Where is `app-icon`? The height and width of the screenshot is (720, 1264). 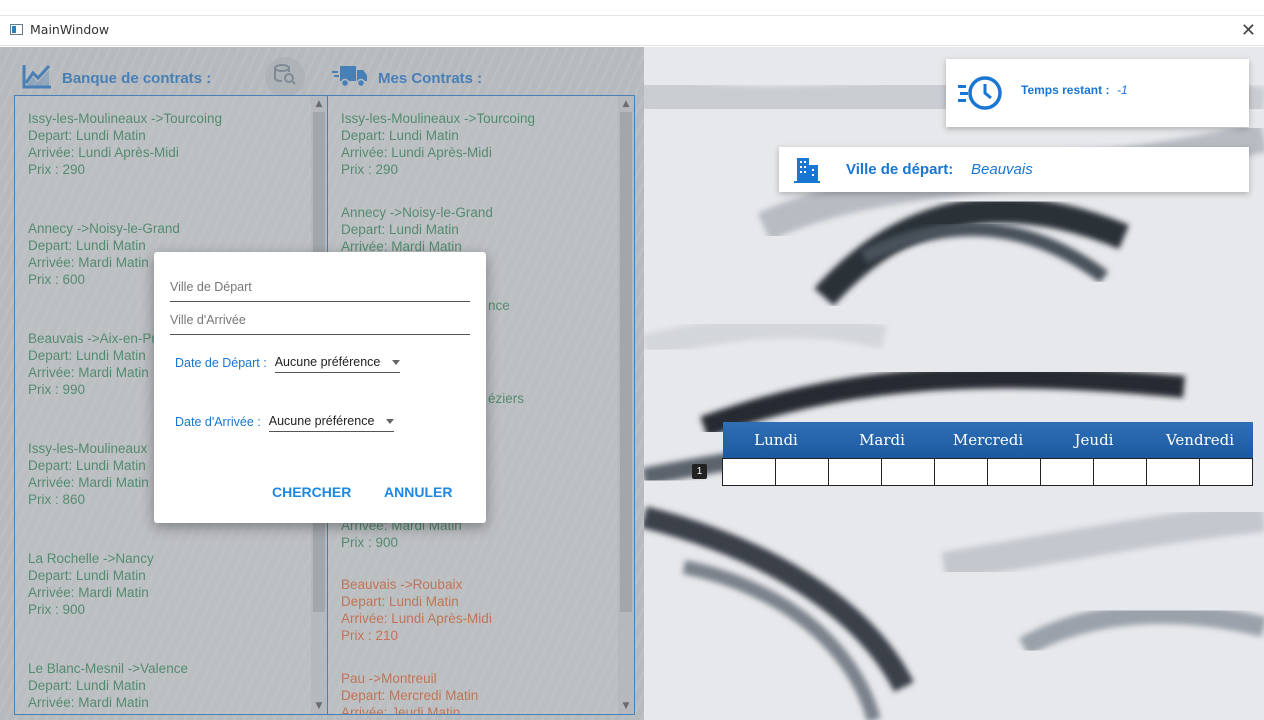 app-icon is located at coordinates (16, 29).